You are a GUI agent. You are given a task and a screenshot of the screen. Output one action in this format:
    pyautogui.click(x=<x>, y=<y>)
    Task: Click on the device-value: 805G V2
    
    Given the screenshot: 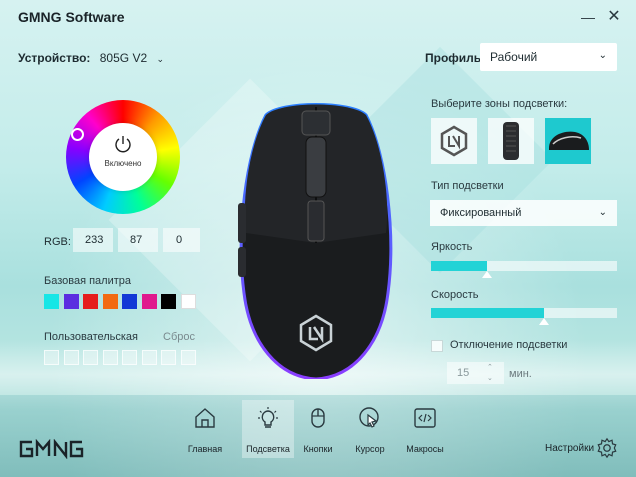 What is the action you would take?
    pyautogui.click(x=123, y=58)
    